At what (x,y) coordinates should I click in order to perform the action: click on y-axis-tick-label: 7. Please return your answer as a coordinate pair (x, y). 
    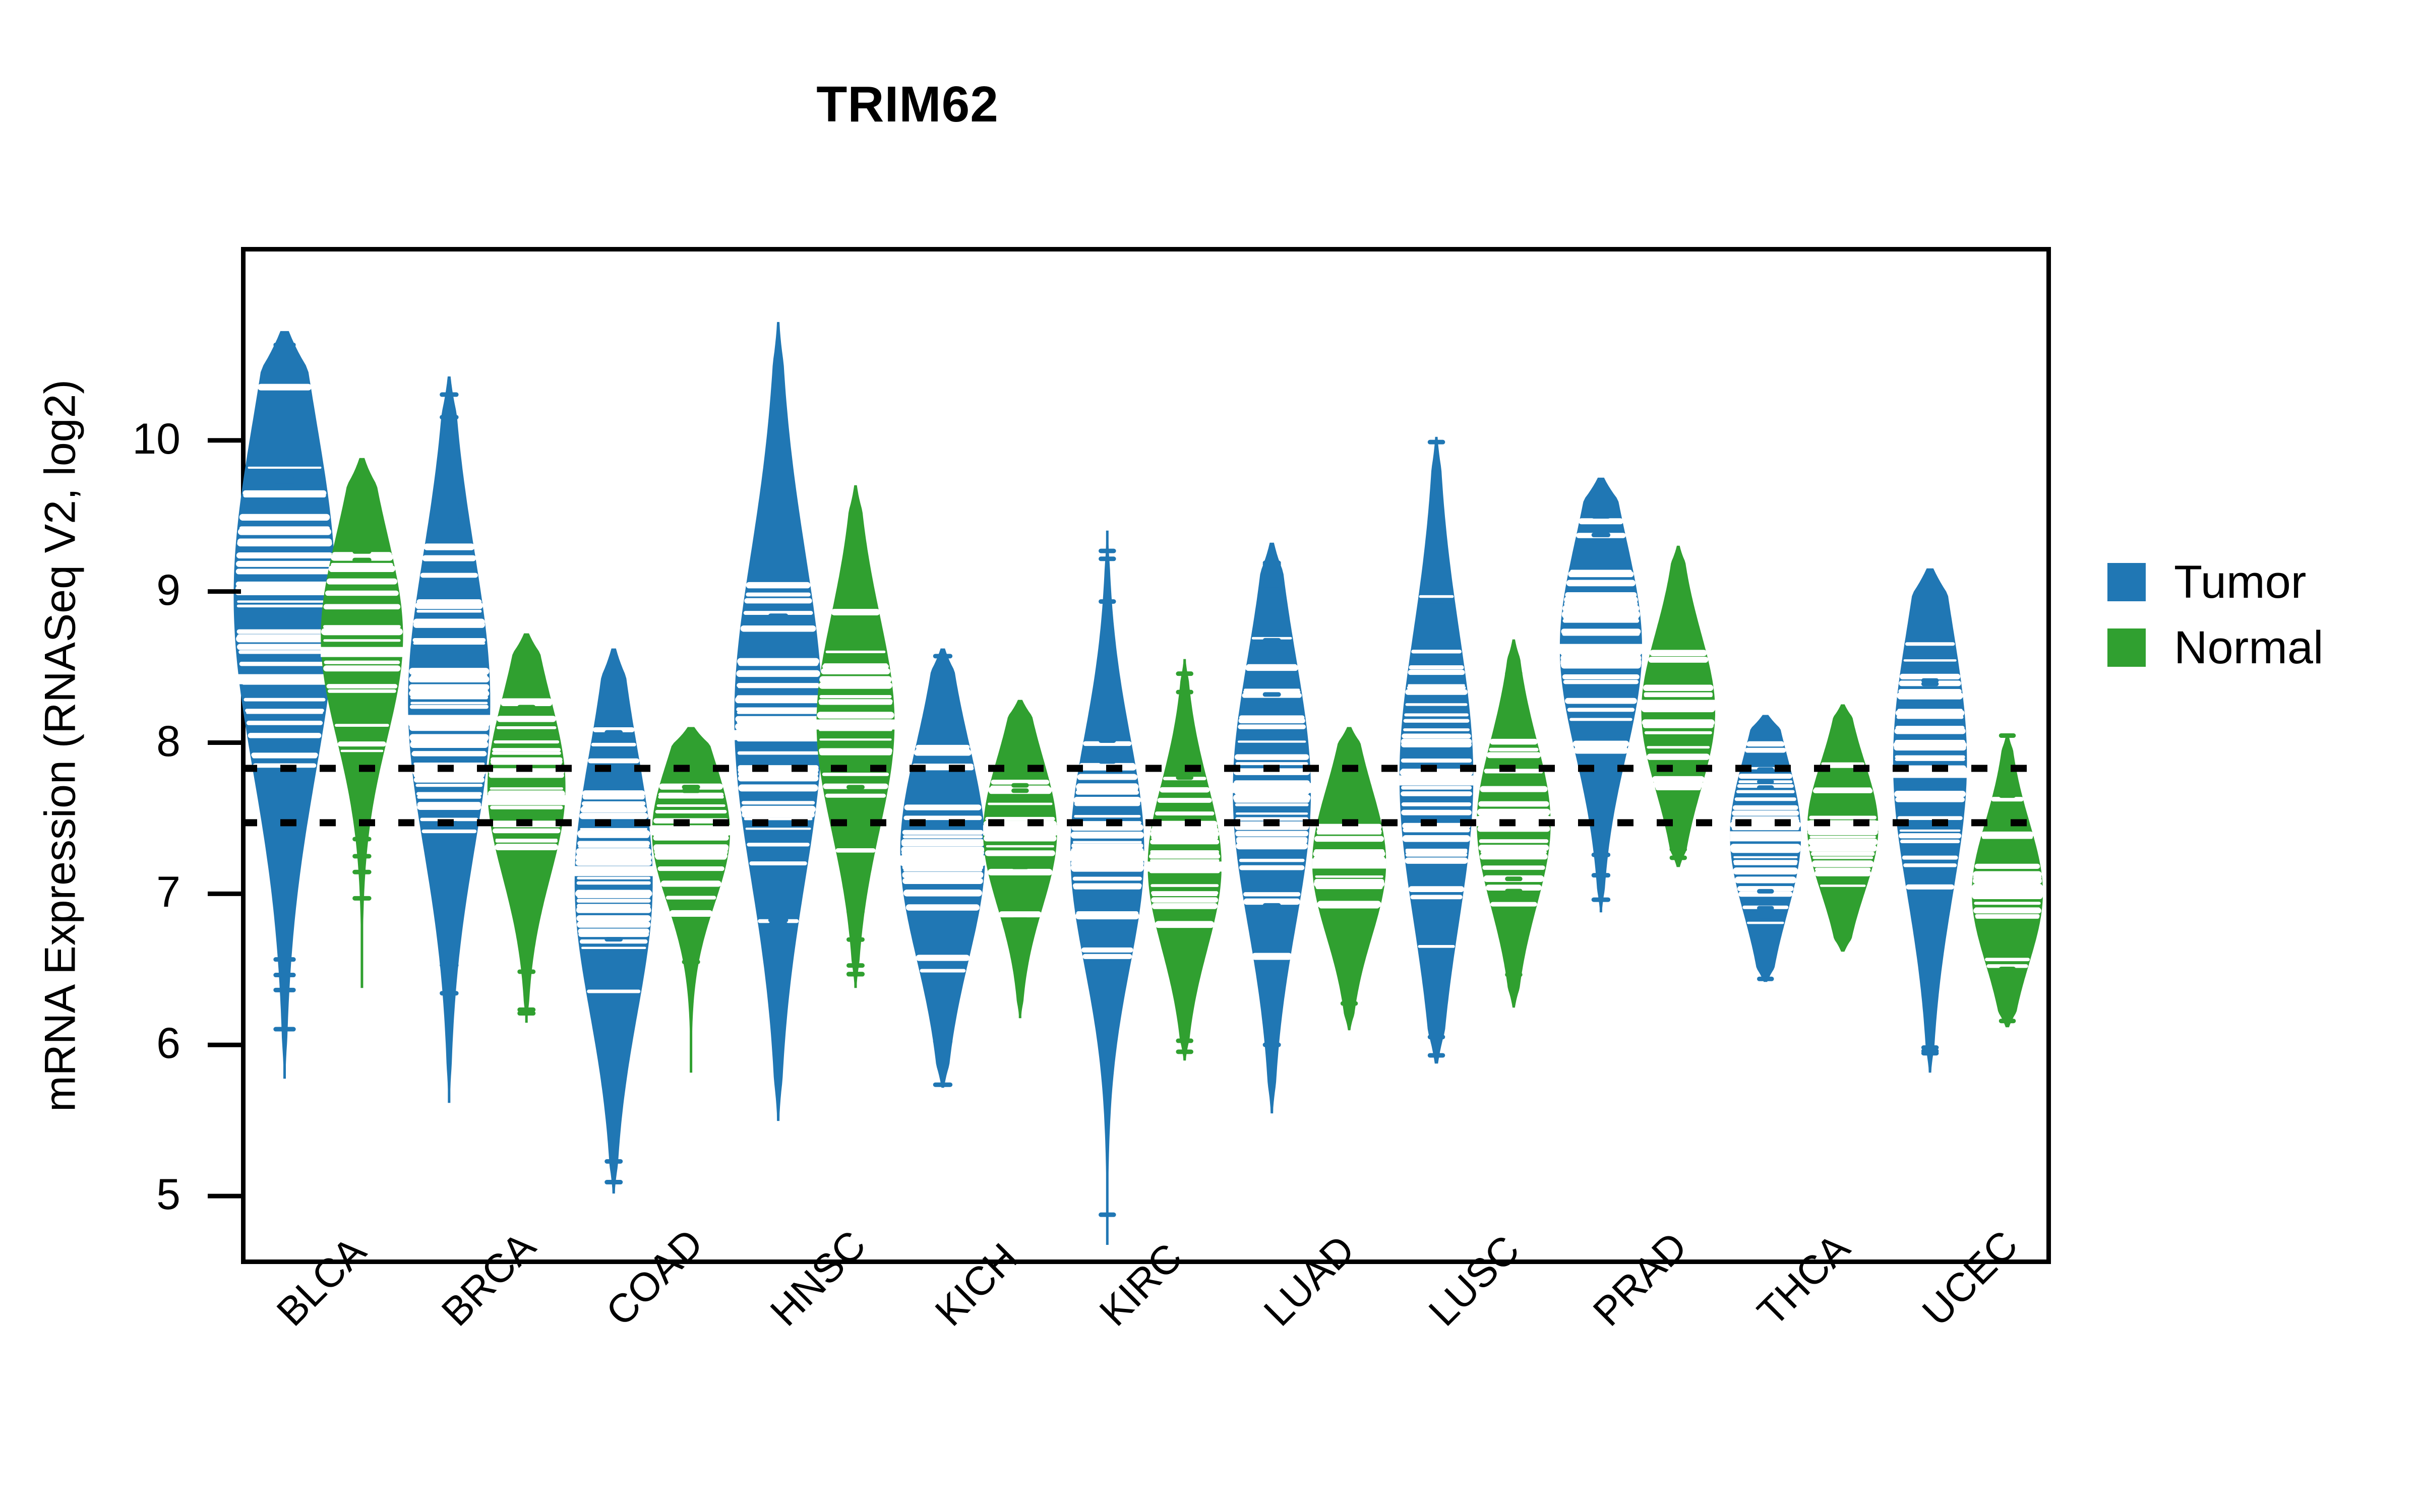
    Looking at the image, I should click on (168, 893).